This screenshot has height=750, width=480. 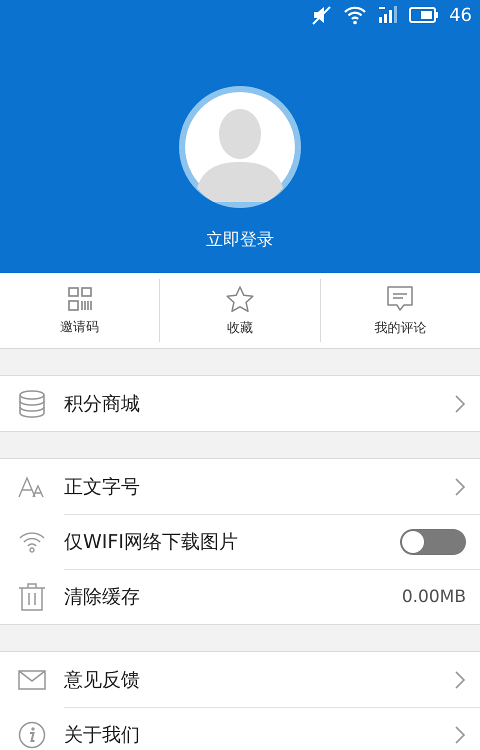 What do you see at coordinates (240, 728) in the screenshot?
I see `settings-row: 关于我们` at bounding box center [240, 728].